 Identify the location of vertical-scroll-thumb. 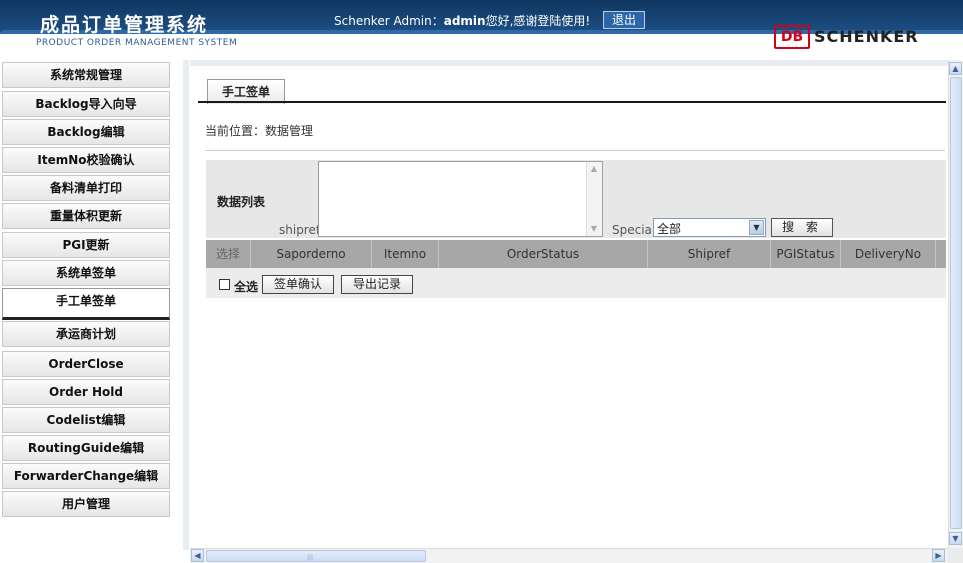
(956, 303).